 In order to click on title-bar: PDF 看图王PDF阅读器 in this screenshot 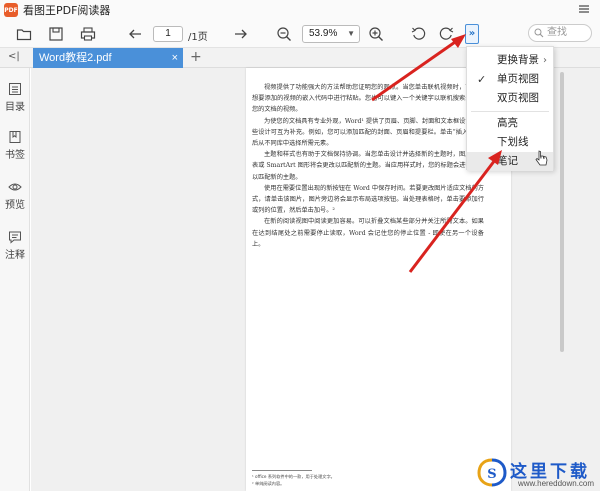, I will do `click(300, 10)`.